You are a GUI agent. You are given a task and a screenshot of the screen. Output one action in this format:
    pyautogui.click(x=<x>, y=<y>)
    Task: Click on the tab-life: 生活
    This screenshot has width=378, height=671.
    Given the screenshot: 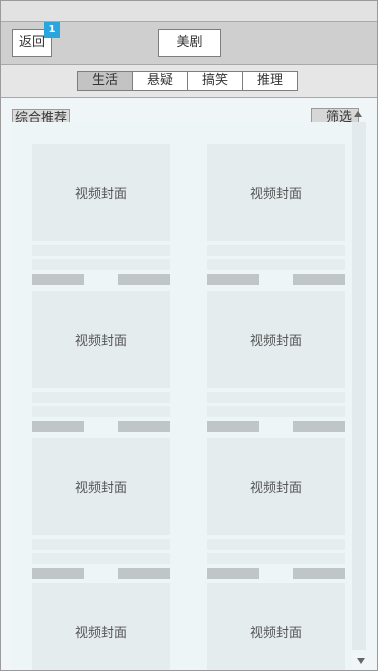 What is the action you would take?
    pyautogui.click(x=105, y=81)
    